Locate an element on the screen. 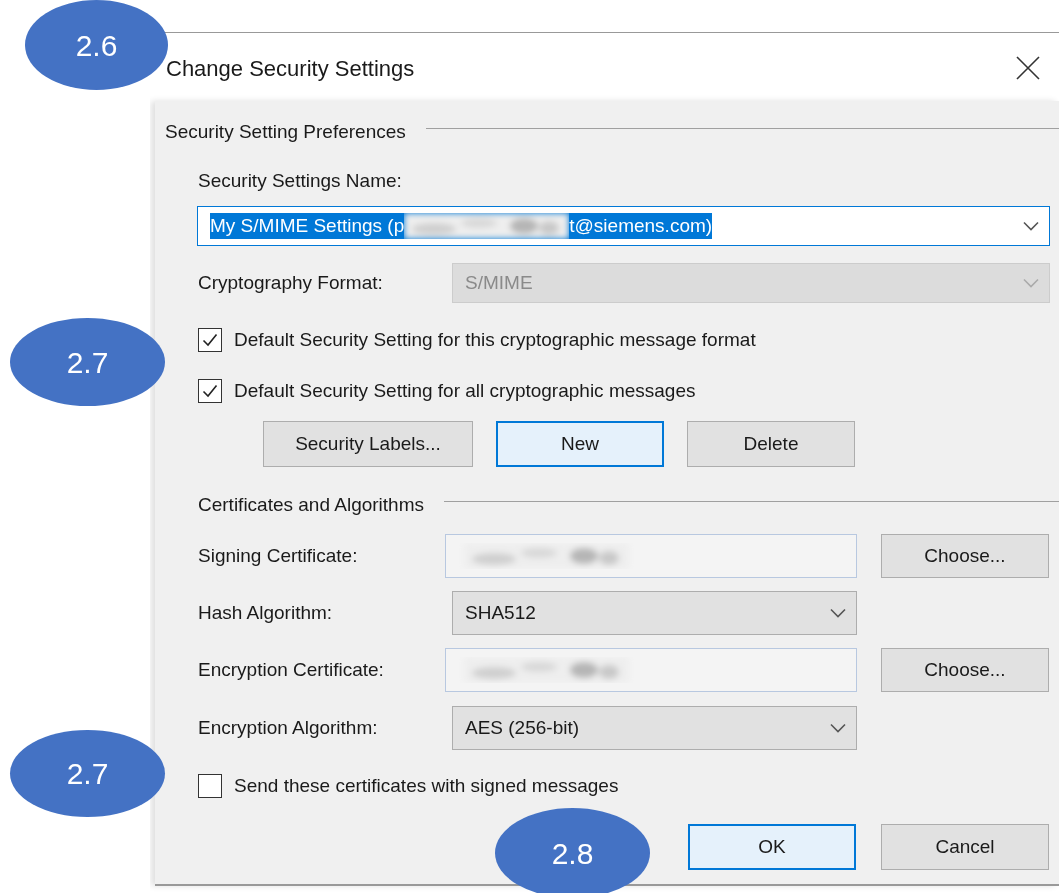 This screenshot has height=893, width=1059. close-icon is located at coordinates (1028, 68).